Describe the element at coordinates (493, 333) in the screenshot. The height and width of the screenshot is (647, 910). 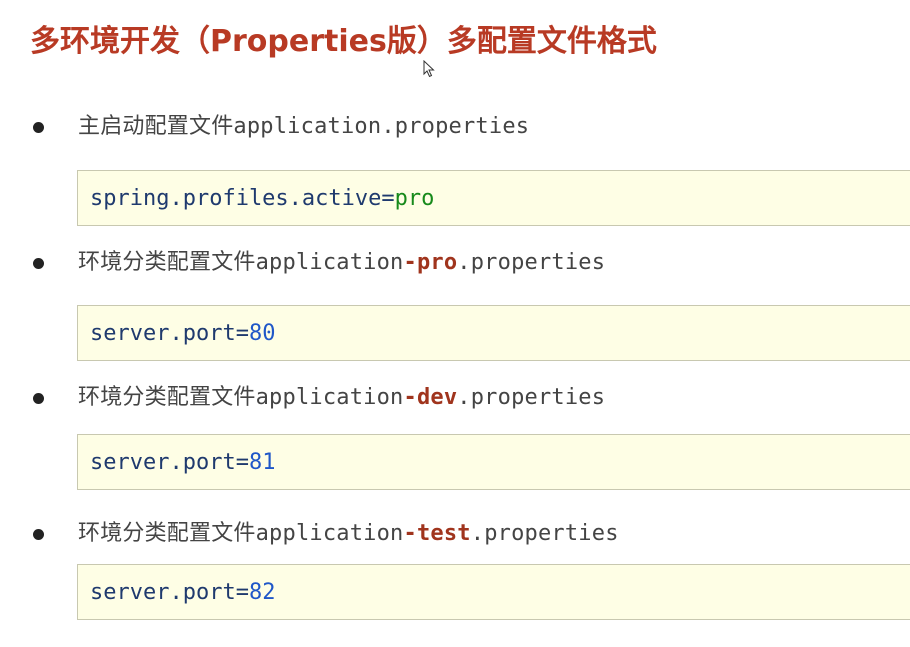
I see `code-block-pro: server.port=80` at that location.